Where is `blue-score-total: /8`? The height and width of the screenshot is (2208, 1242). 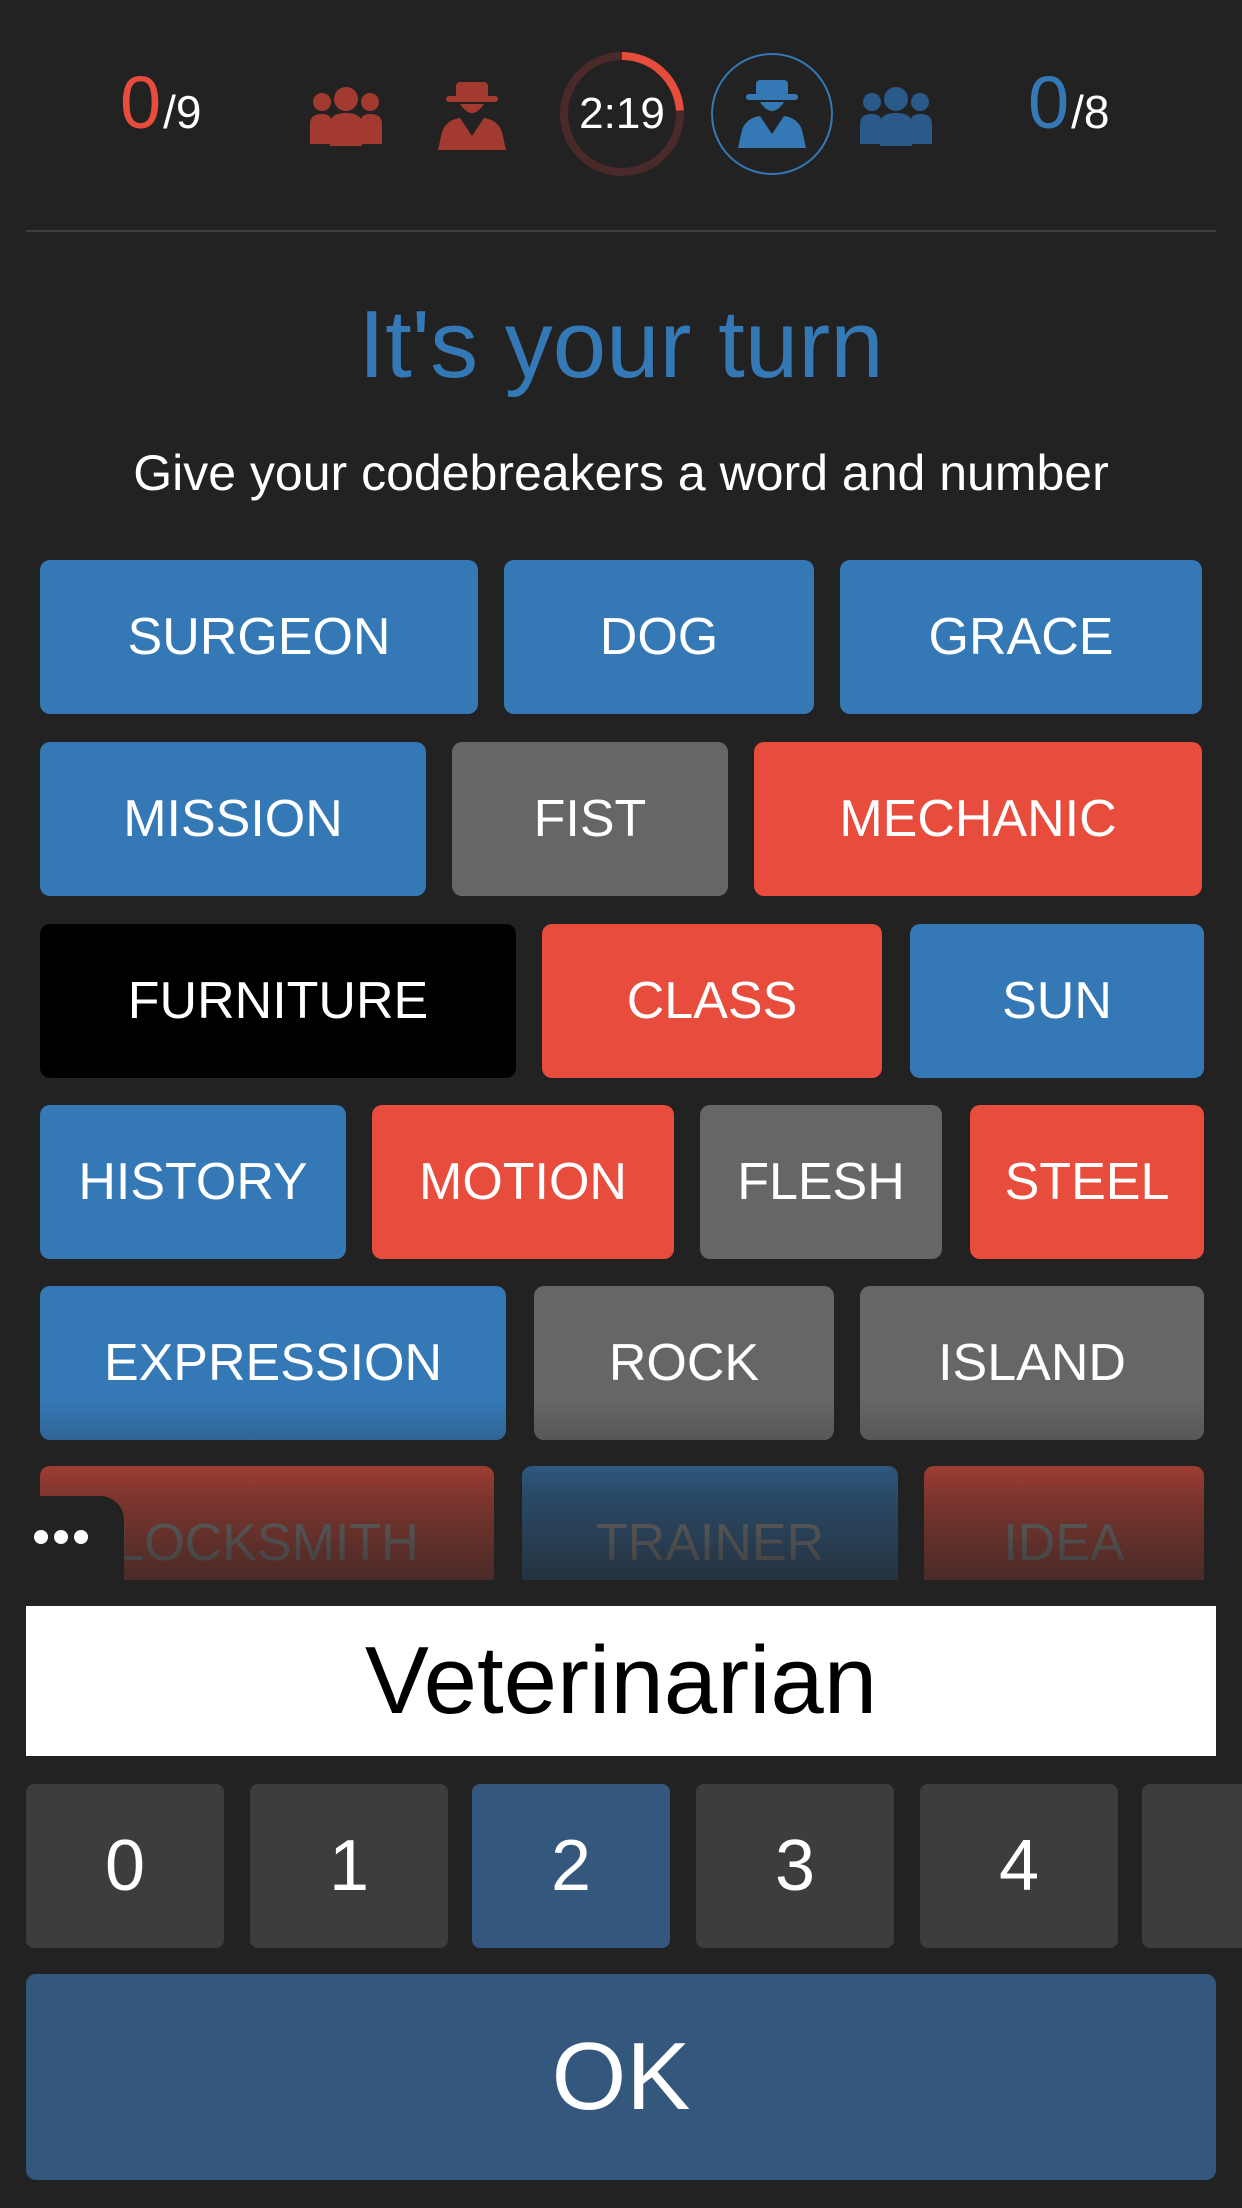
blue-score-total: /8 is located at coordinates (1090, 112).